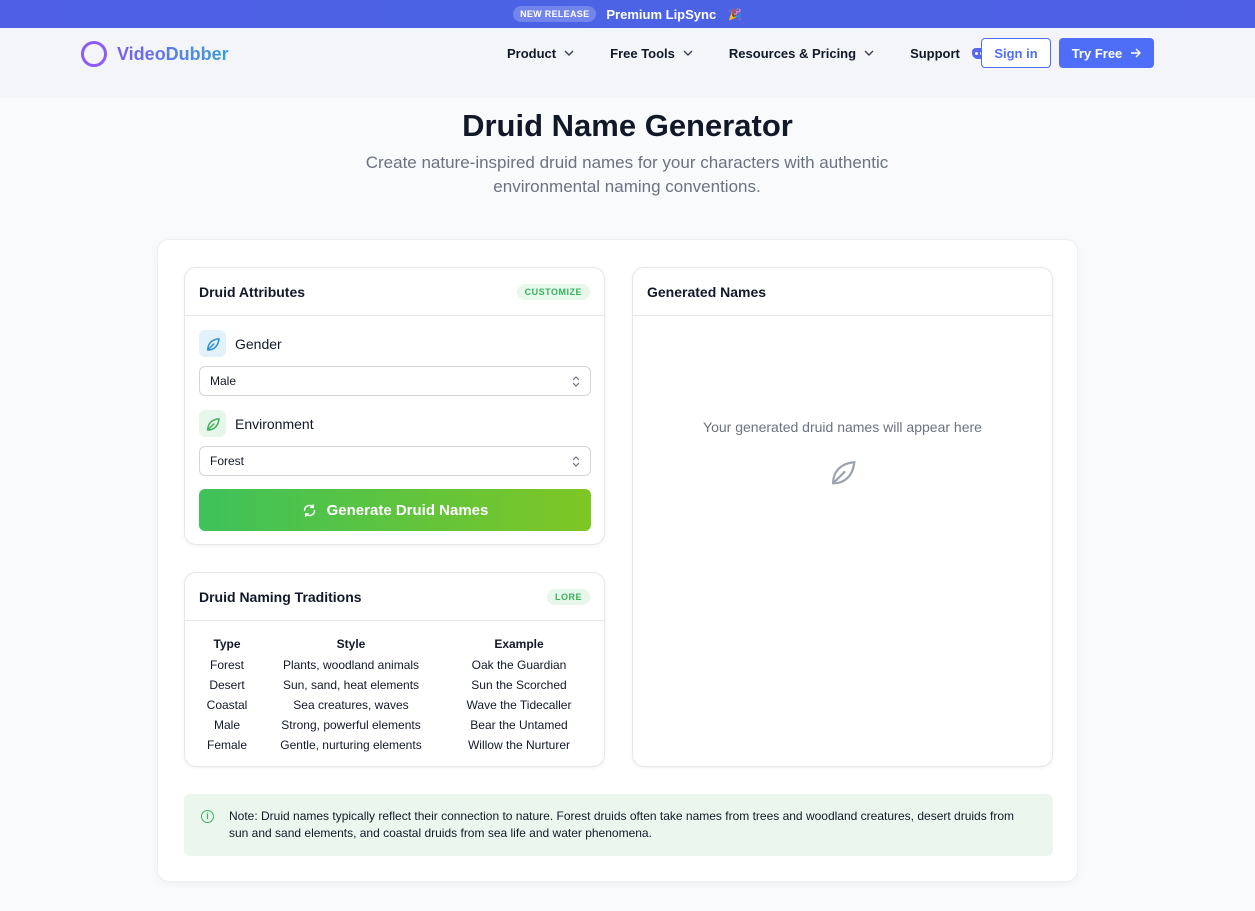 Image resolution: width=1255 pixels, height=911 pixels. I want to click on try-free-label: Try Free, so click(1097, 53).